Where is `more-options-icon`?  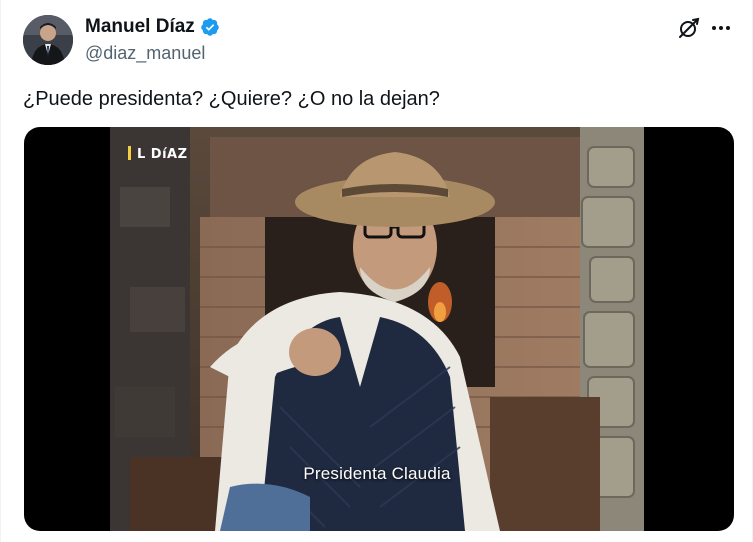
more-options-icon is located at coordinates (721, 28).